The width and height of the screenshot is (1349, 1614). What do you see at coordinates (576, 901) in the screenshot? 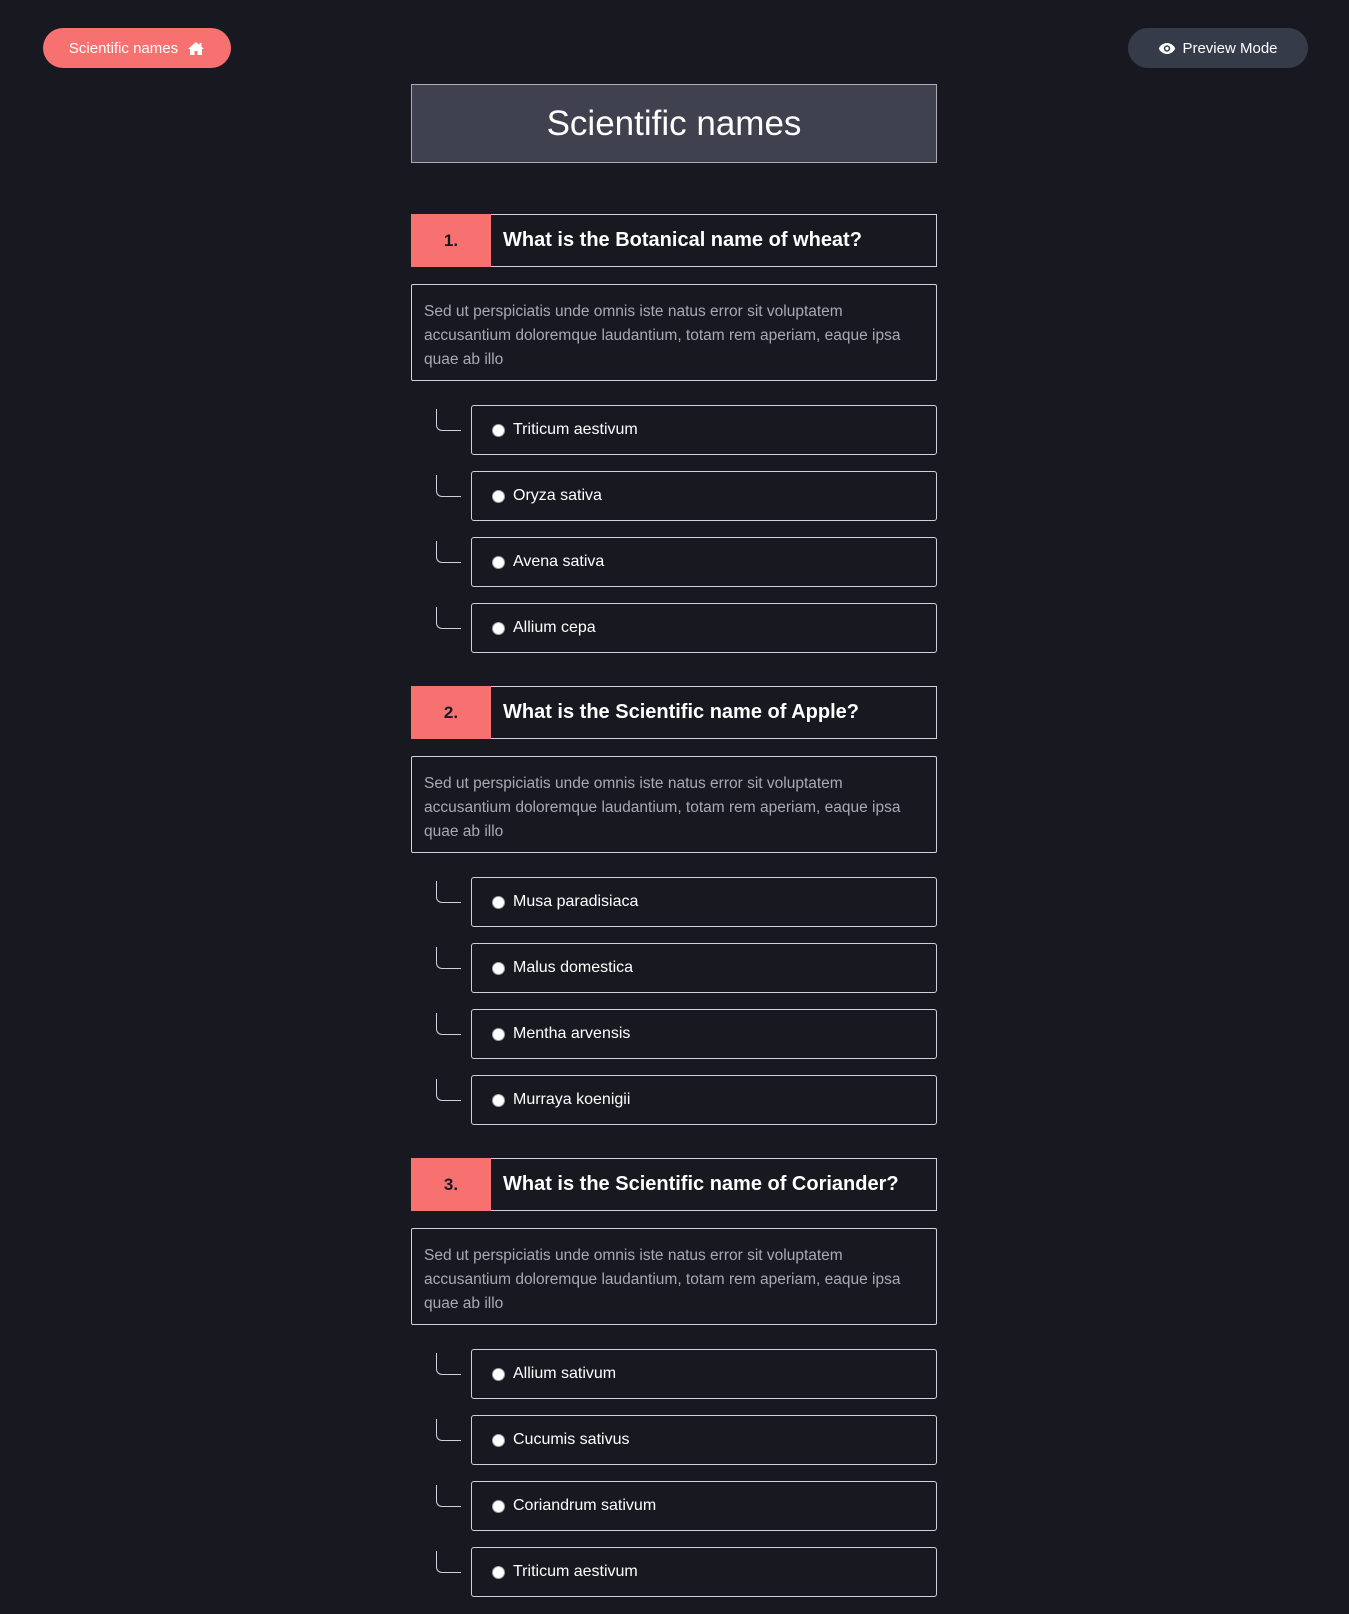
I see `option-label: Musa paradisiaca` at bounding box center [576, 901].